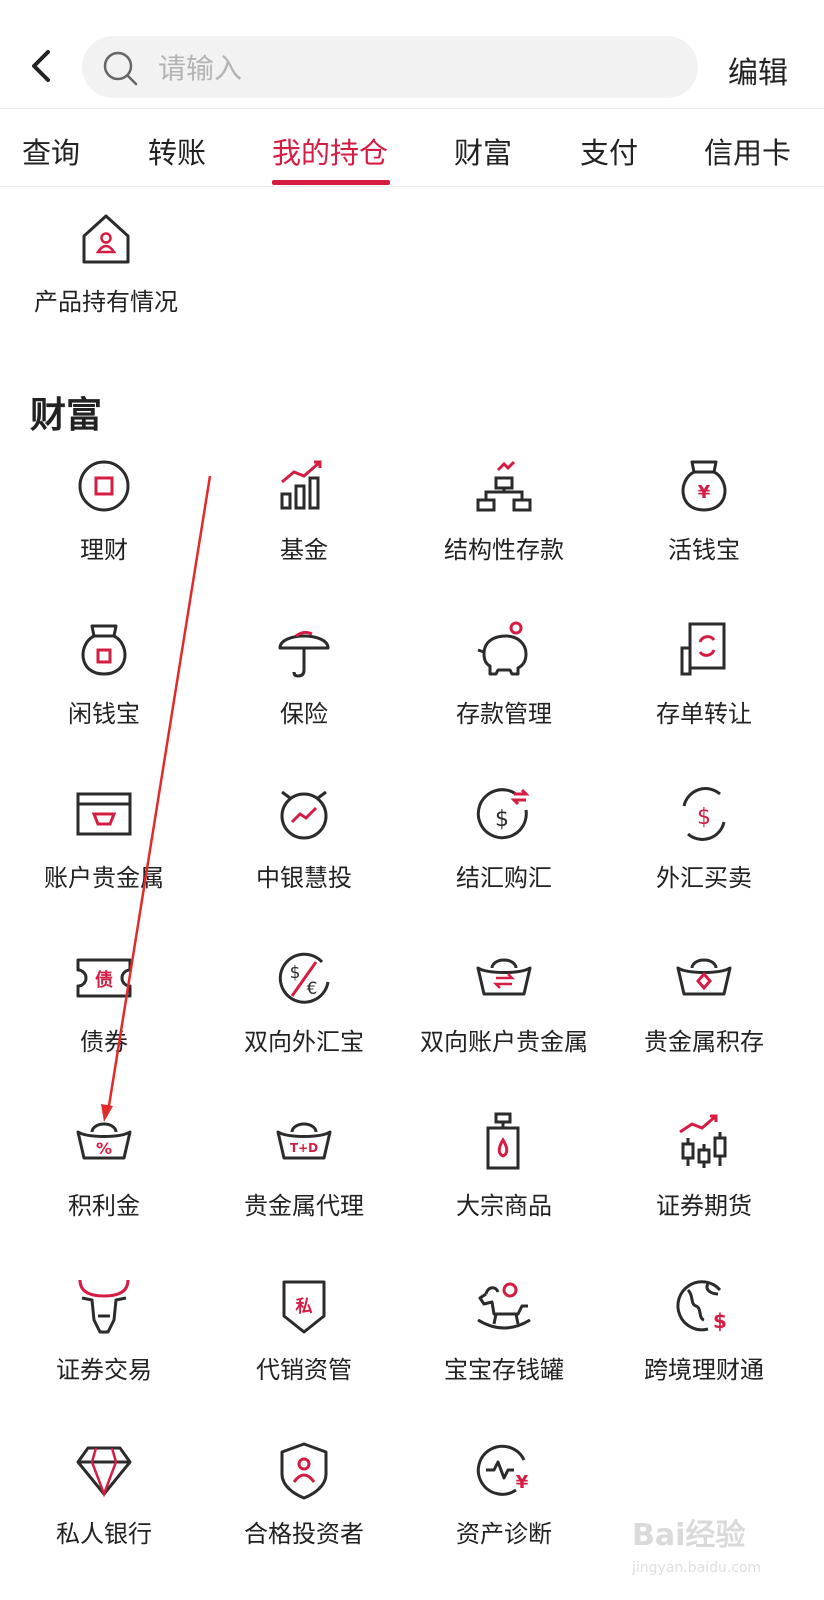  What do you see at coordinates (504, 486) in the screenshot?
I see `structure-icon` at bounding box center [504, 486].